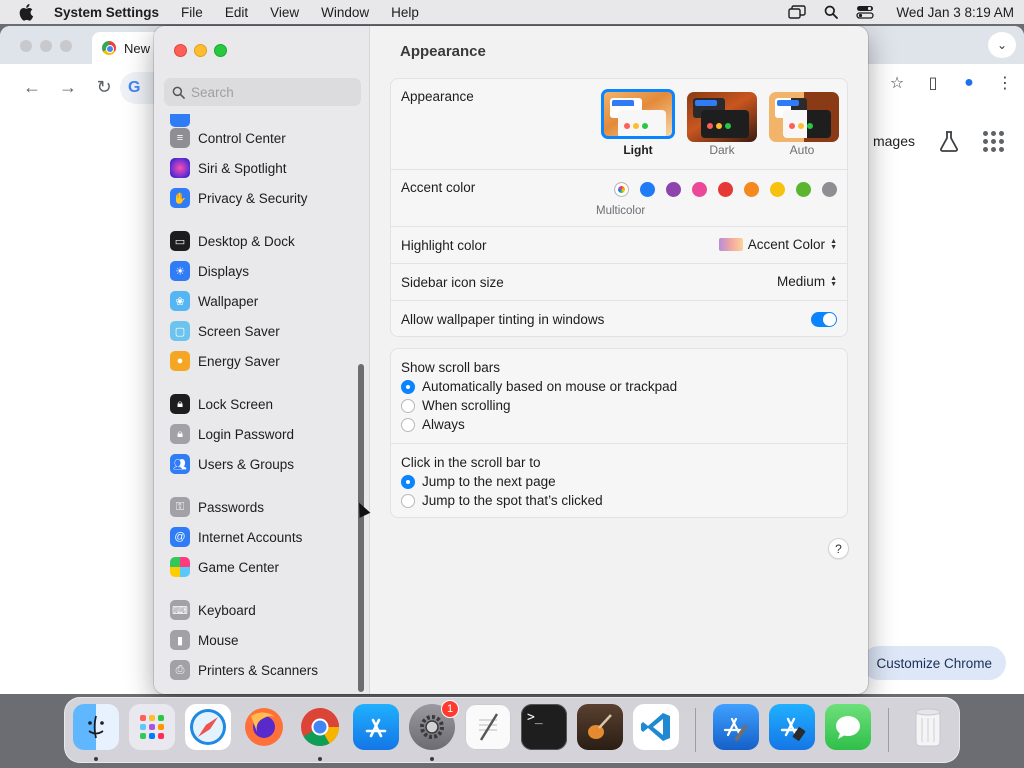  What do you see at coordinates (262, 301) in the screenshot?
I see `sidebar-item-wallpaper: ❀ Wallpaper` at bounding box center [262, 301].